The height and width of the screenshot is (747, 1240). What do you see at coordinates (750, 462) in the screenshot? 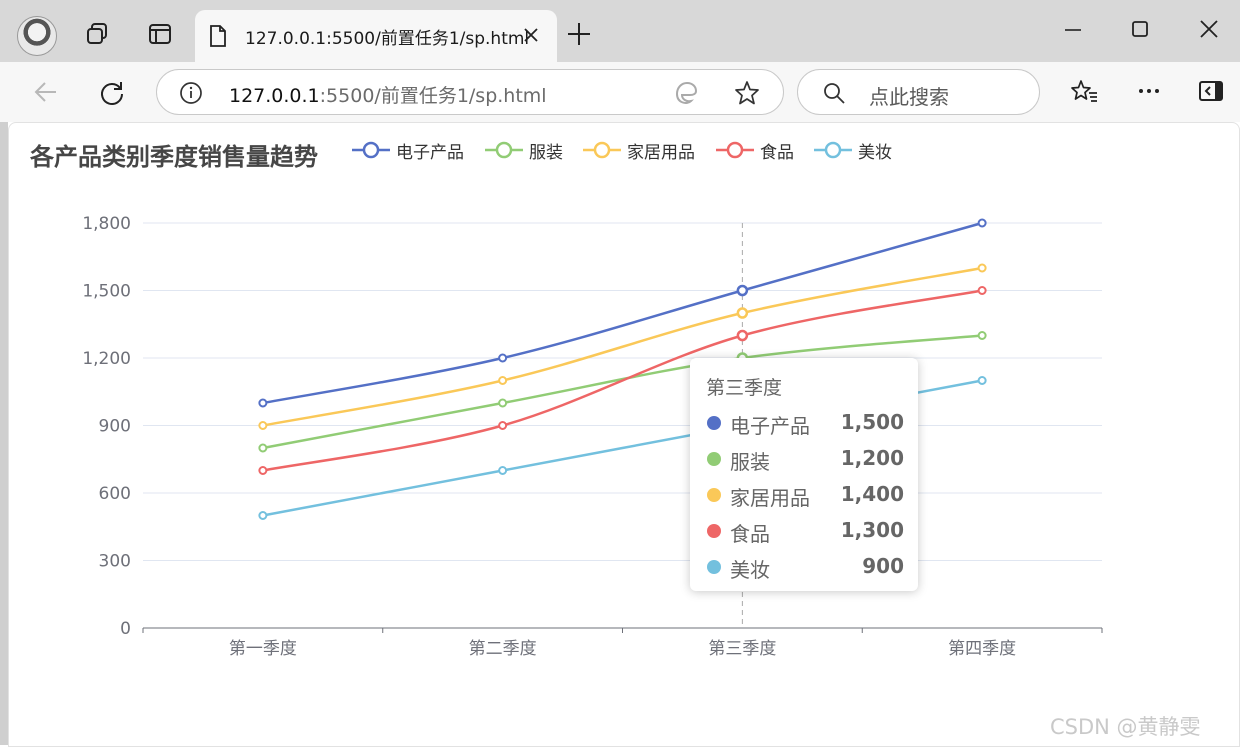
I see `tooltip-series-name: 服装` at bounding box center [750, 462].